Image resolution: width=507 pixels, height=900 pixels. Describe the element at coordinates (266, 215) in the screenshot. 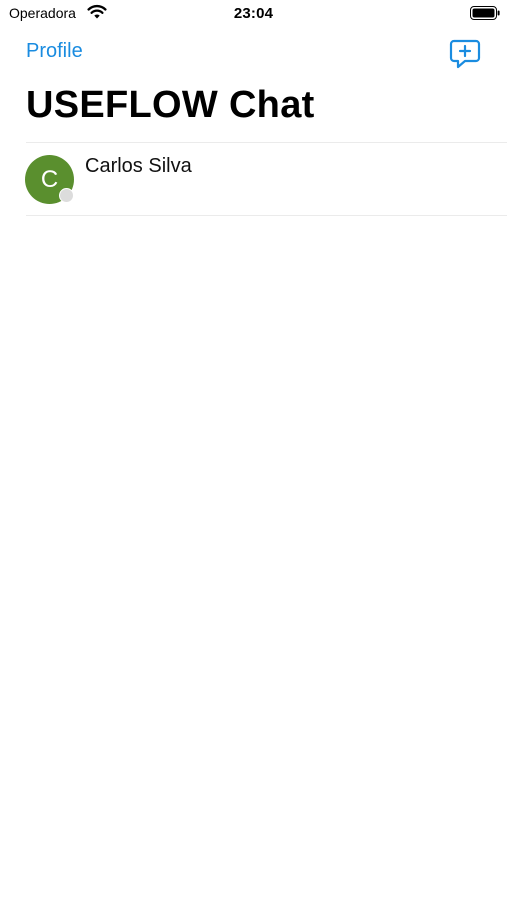

I see `list-divider` at that location.